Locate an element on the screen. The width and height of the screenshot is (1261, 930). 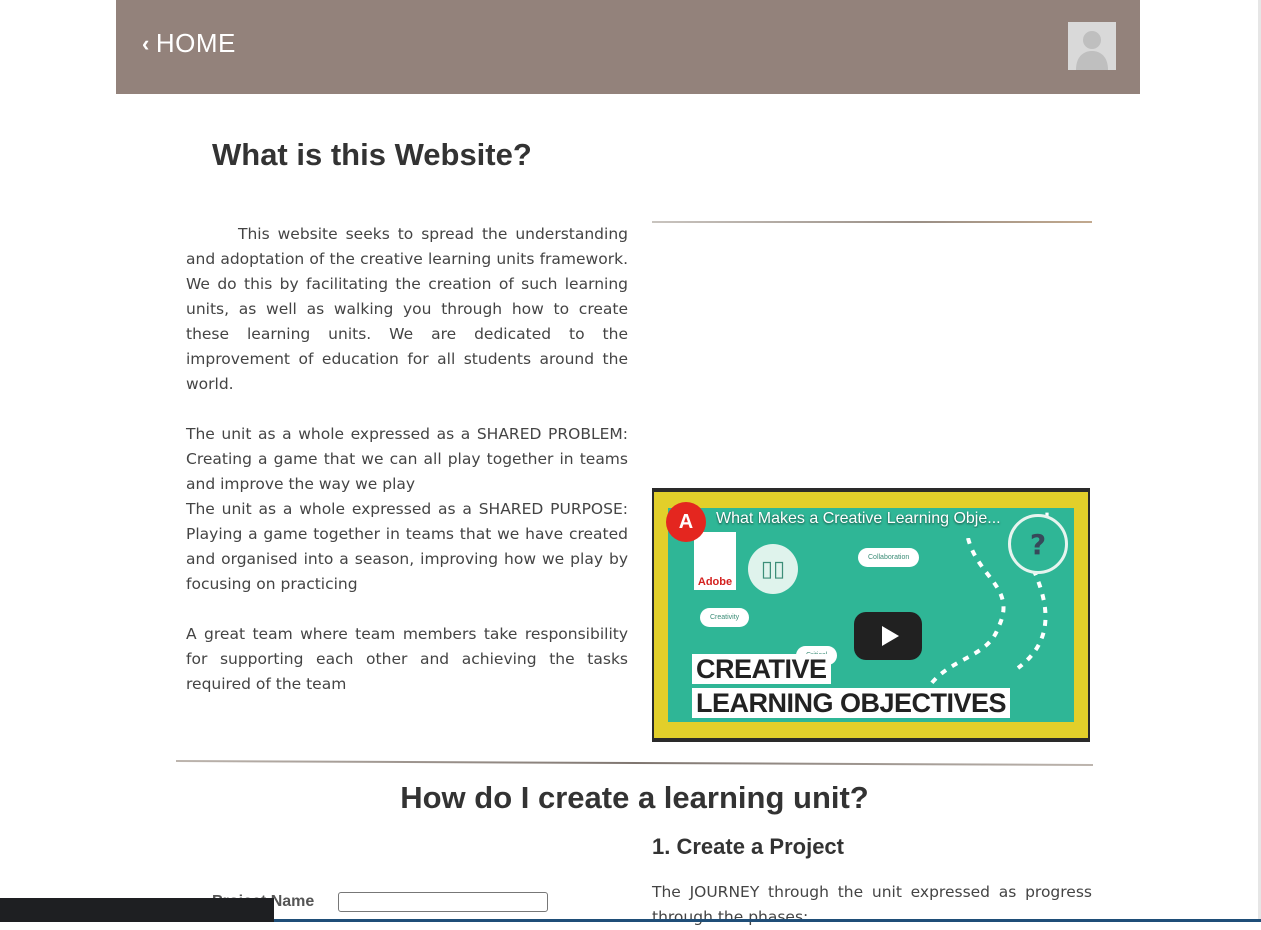
bottom-dark-strip is located at coordinates (137, 910).